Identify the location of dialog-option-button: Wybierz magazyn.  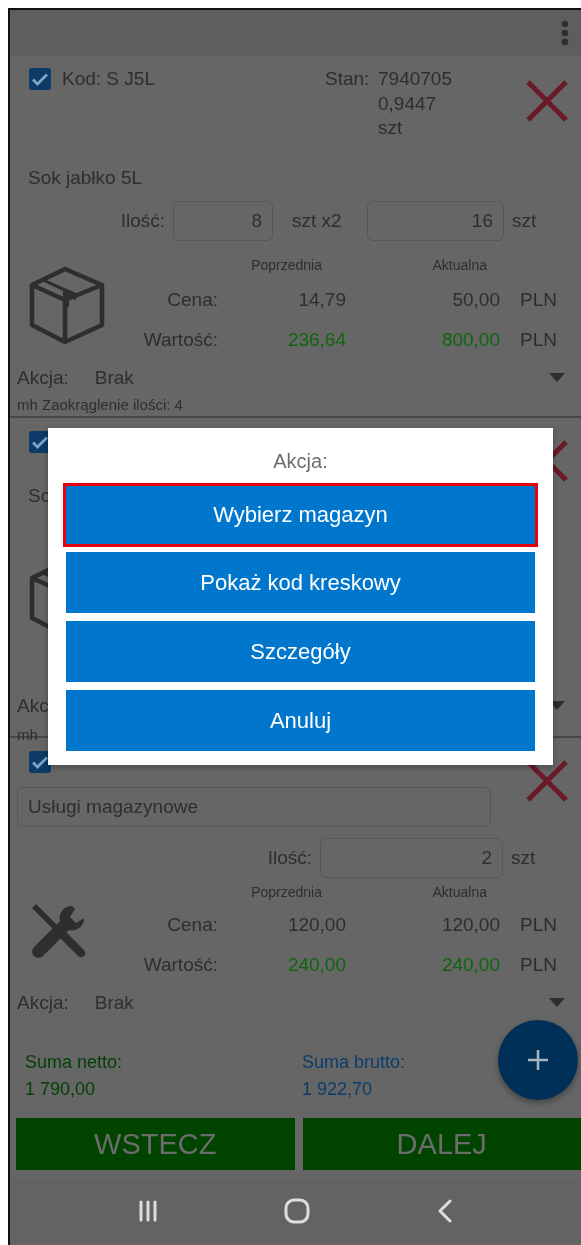
(300, 515).